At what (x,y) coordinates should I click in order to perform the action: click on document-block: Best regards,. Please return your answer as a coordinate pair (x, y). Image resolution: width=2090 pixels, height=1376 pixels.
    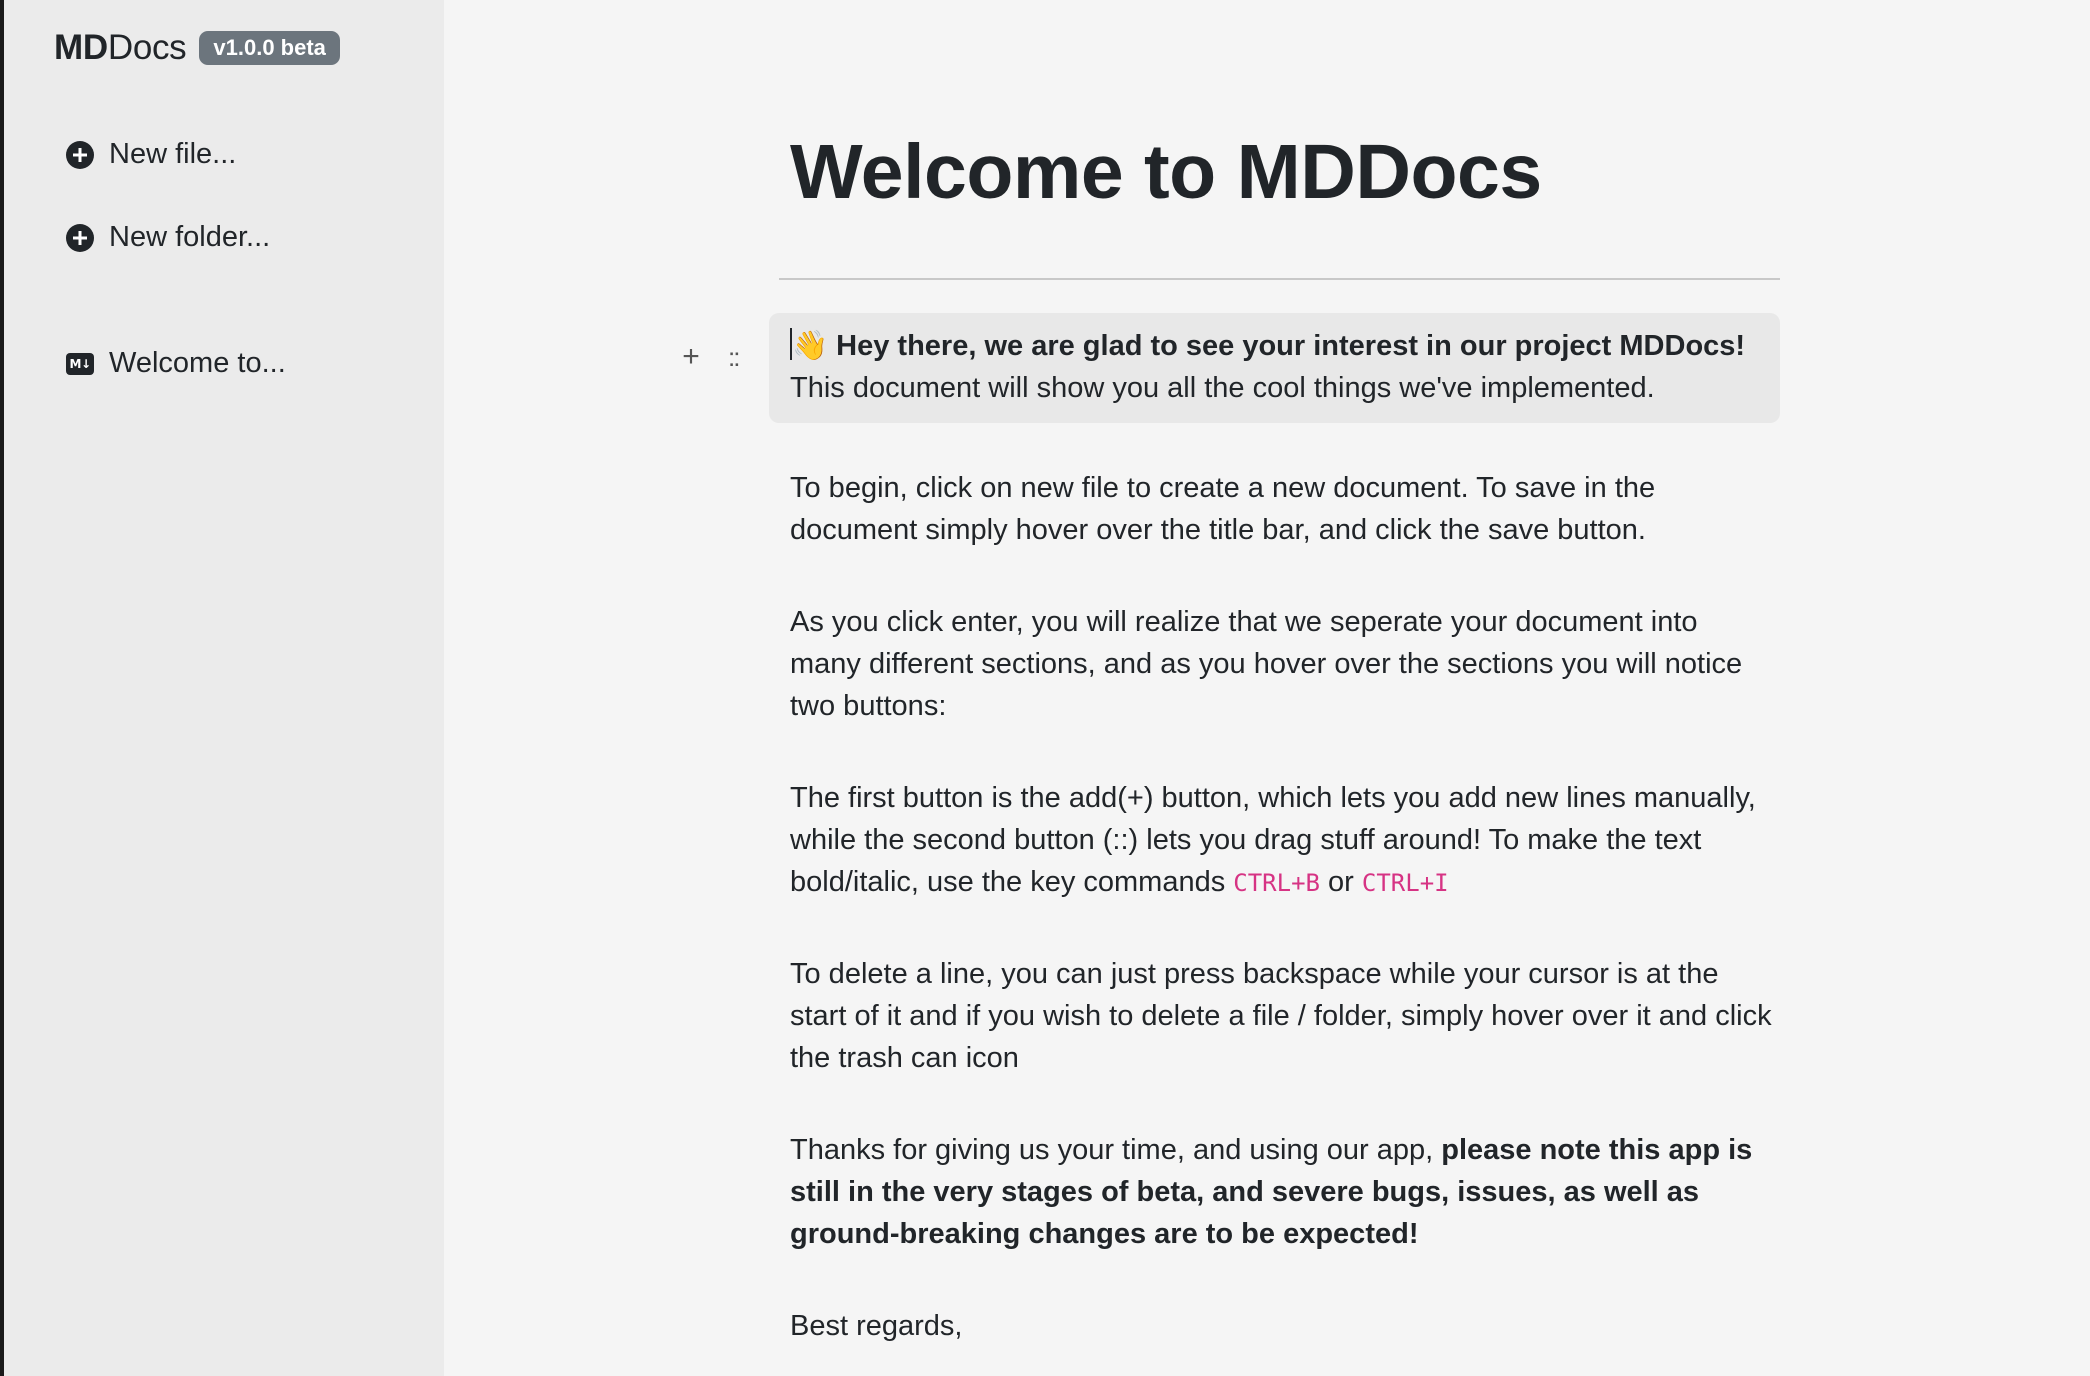
    Looking at the image, I should click on (1282, 1326).